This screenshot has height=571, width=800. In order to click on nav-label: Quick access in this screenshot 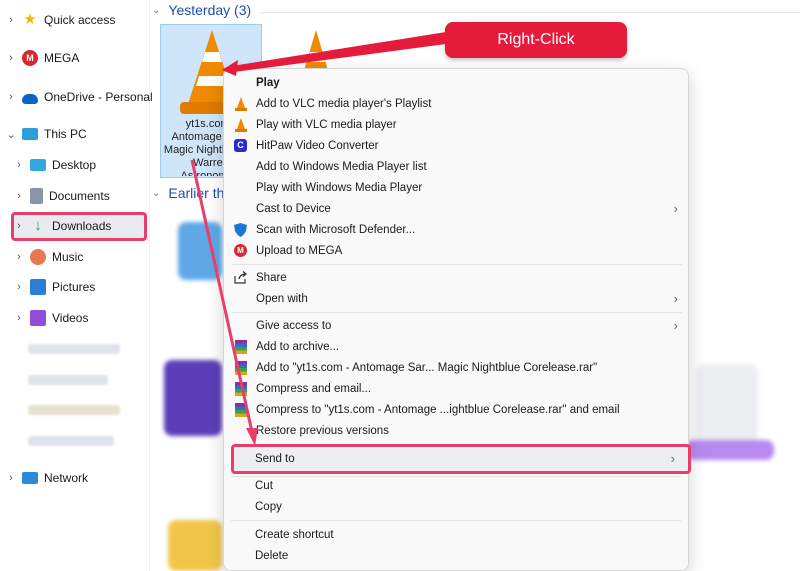, I will do `click(80, 20)`.